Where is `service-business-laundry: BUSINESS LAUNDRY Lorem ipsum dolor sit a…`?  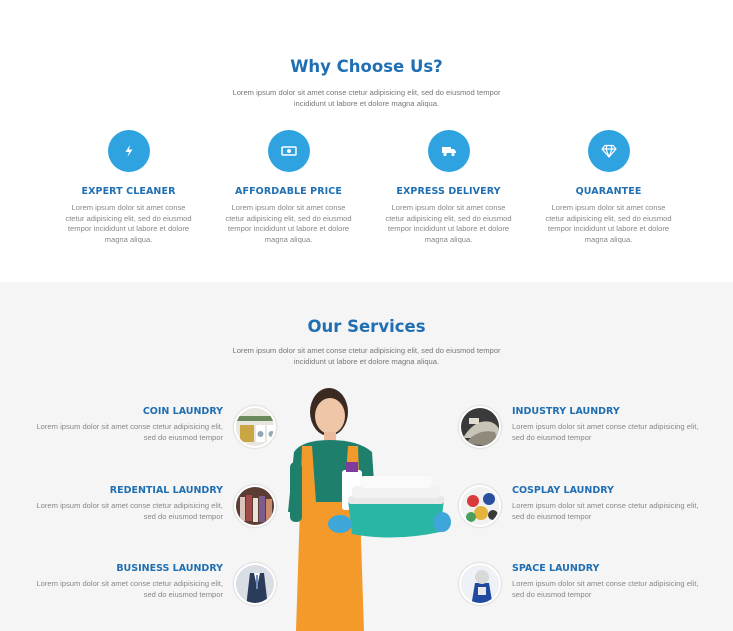 service-business-laundry: BUSINESS LAUNDRY Lorem ipsum dolor sit a… is located at coordinates (123, 581).